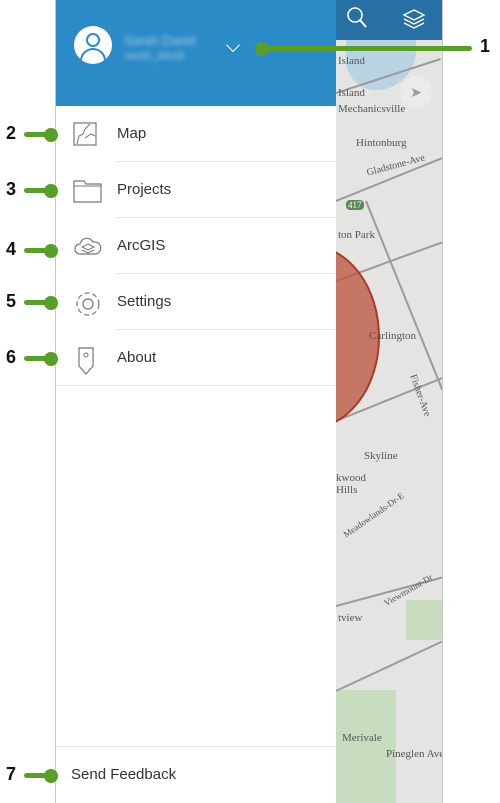 This screenshot has height=803, width=500. I want to click on folder-icon, so click(87, 190).